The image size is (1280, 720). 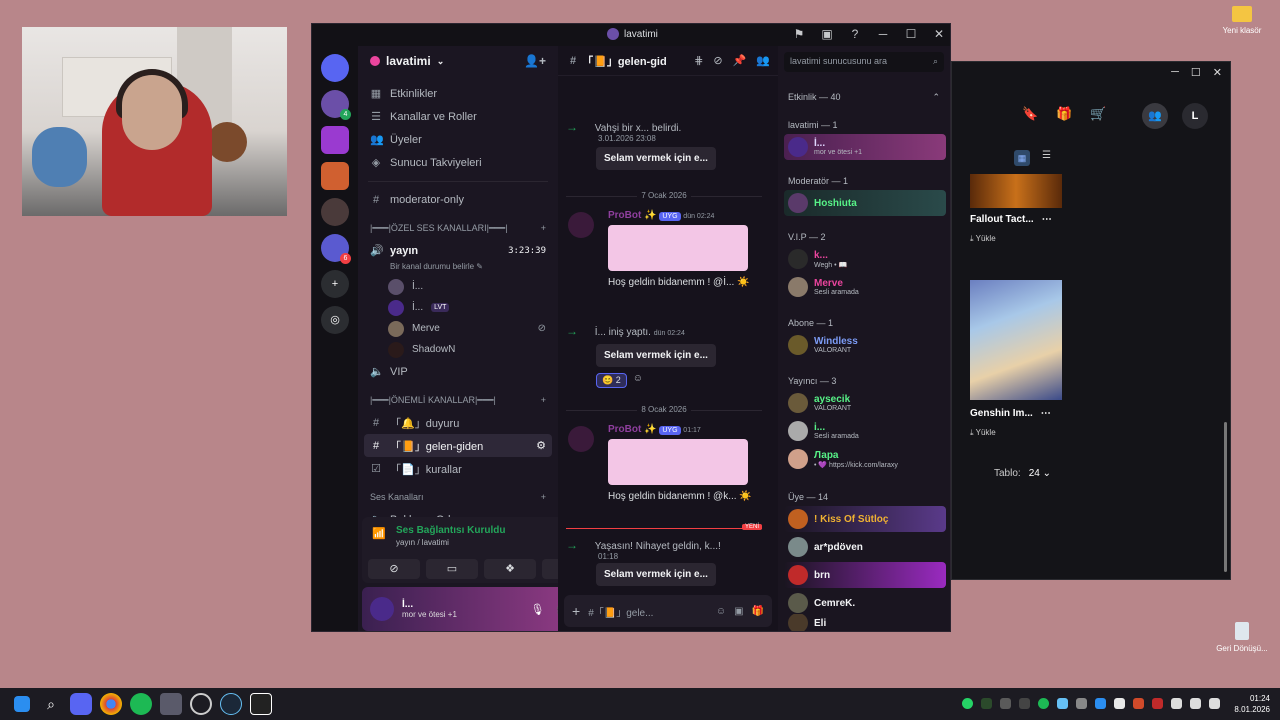 What do you see at coordinates (394, 569) in the screenshot?
I see `camera-button: ⊘` at bounding box center [394, 569].